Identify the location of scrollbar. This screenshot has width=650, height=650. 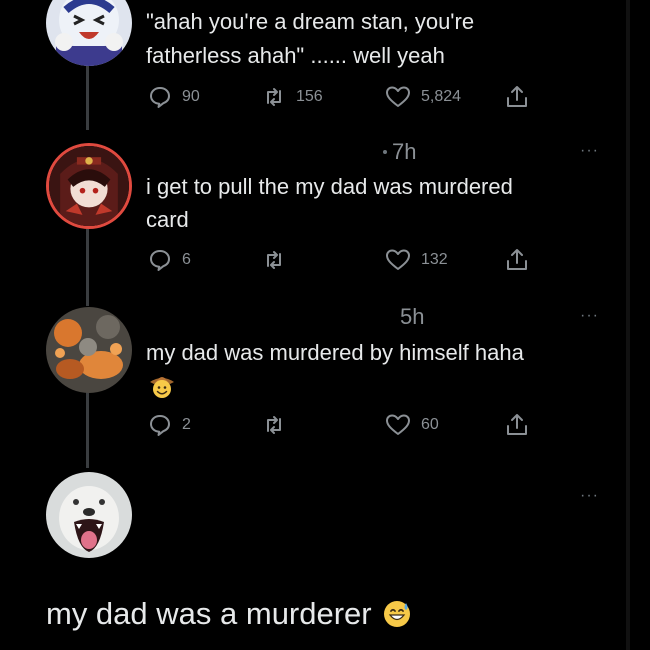
(628, 325).